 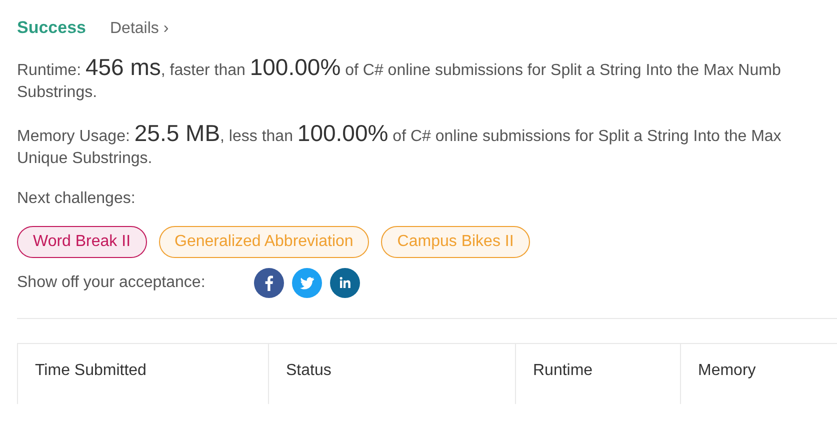 What do you see at coordinates (82, 242) in the screenshot?
I see `challenge-tag: Word Break II` at bounding box center [82, 242].